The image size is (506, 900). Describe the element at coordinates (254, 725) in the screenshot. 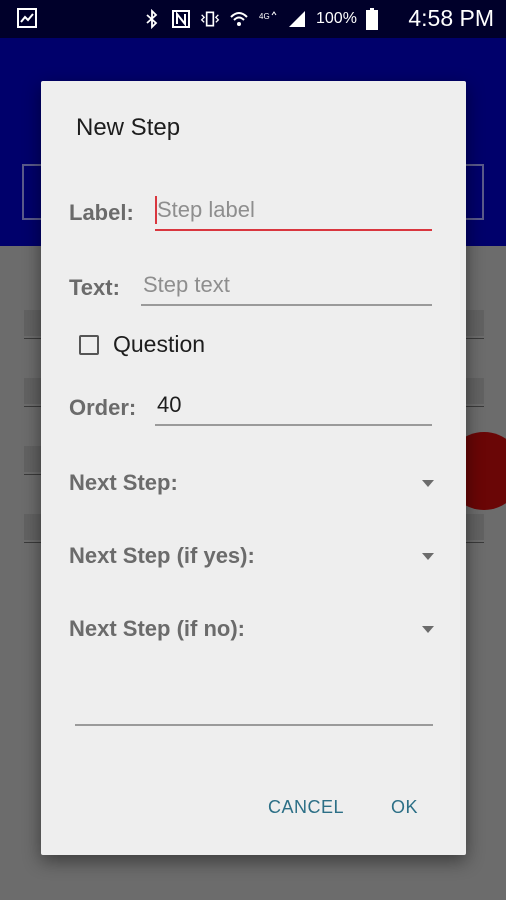

I see `divider-line` at that location.